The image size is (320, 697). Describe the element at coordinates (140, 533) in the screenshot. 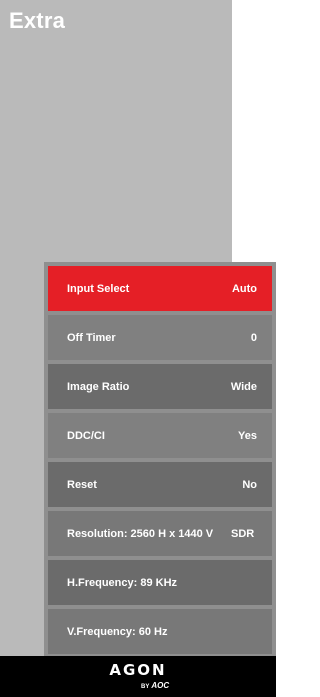

I see `resolution-text: Resolution: 2560 H x 1440 V` at that location.